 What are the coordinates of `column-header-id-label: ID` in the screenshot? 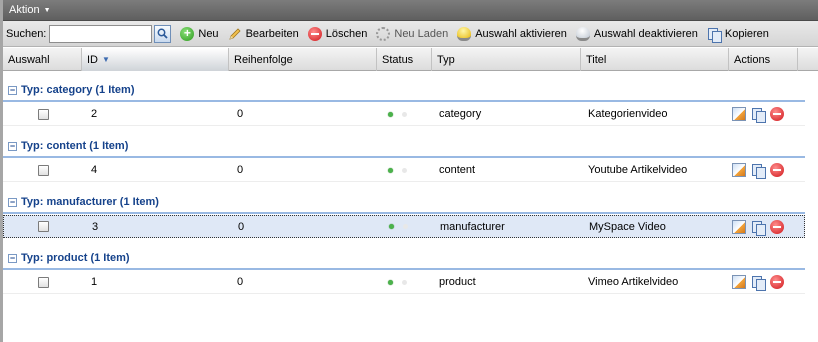 It's located at (92, 59).